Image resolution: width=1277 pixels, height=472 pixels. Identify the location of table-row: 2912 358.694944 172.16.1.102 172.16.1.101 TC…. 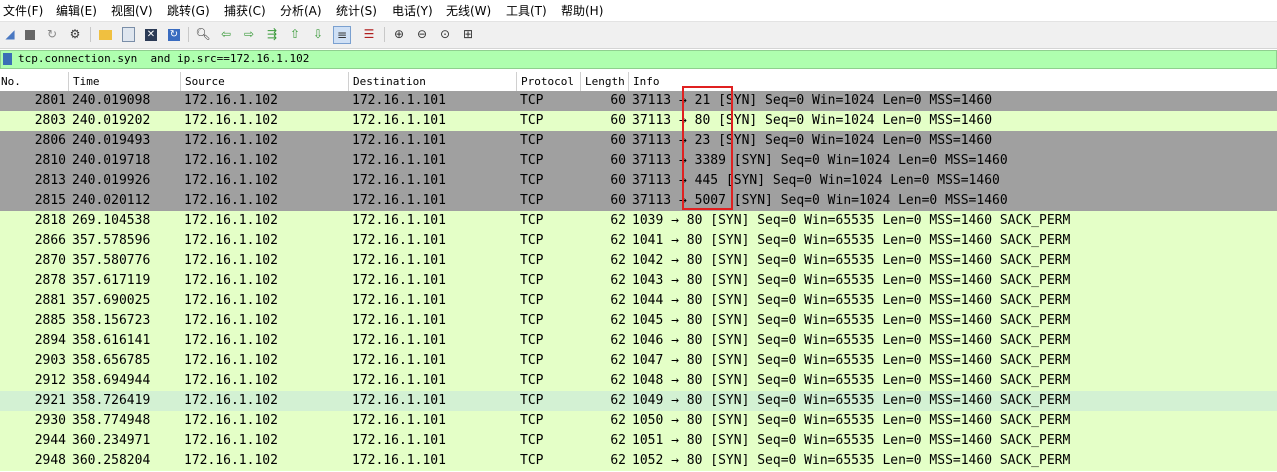
(638, 381).